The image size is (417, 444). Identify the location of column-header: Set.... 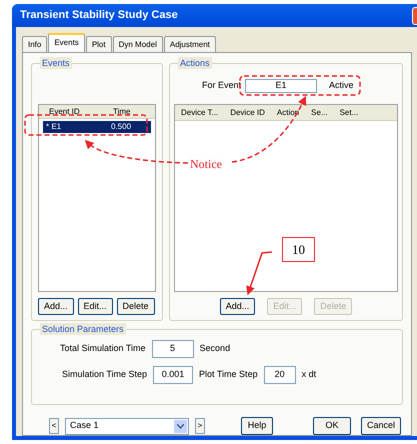
(349, 112).